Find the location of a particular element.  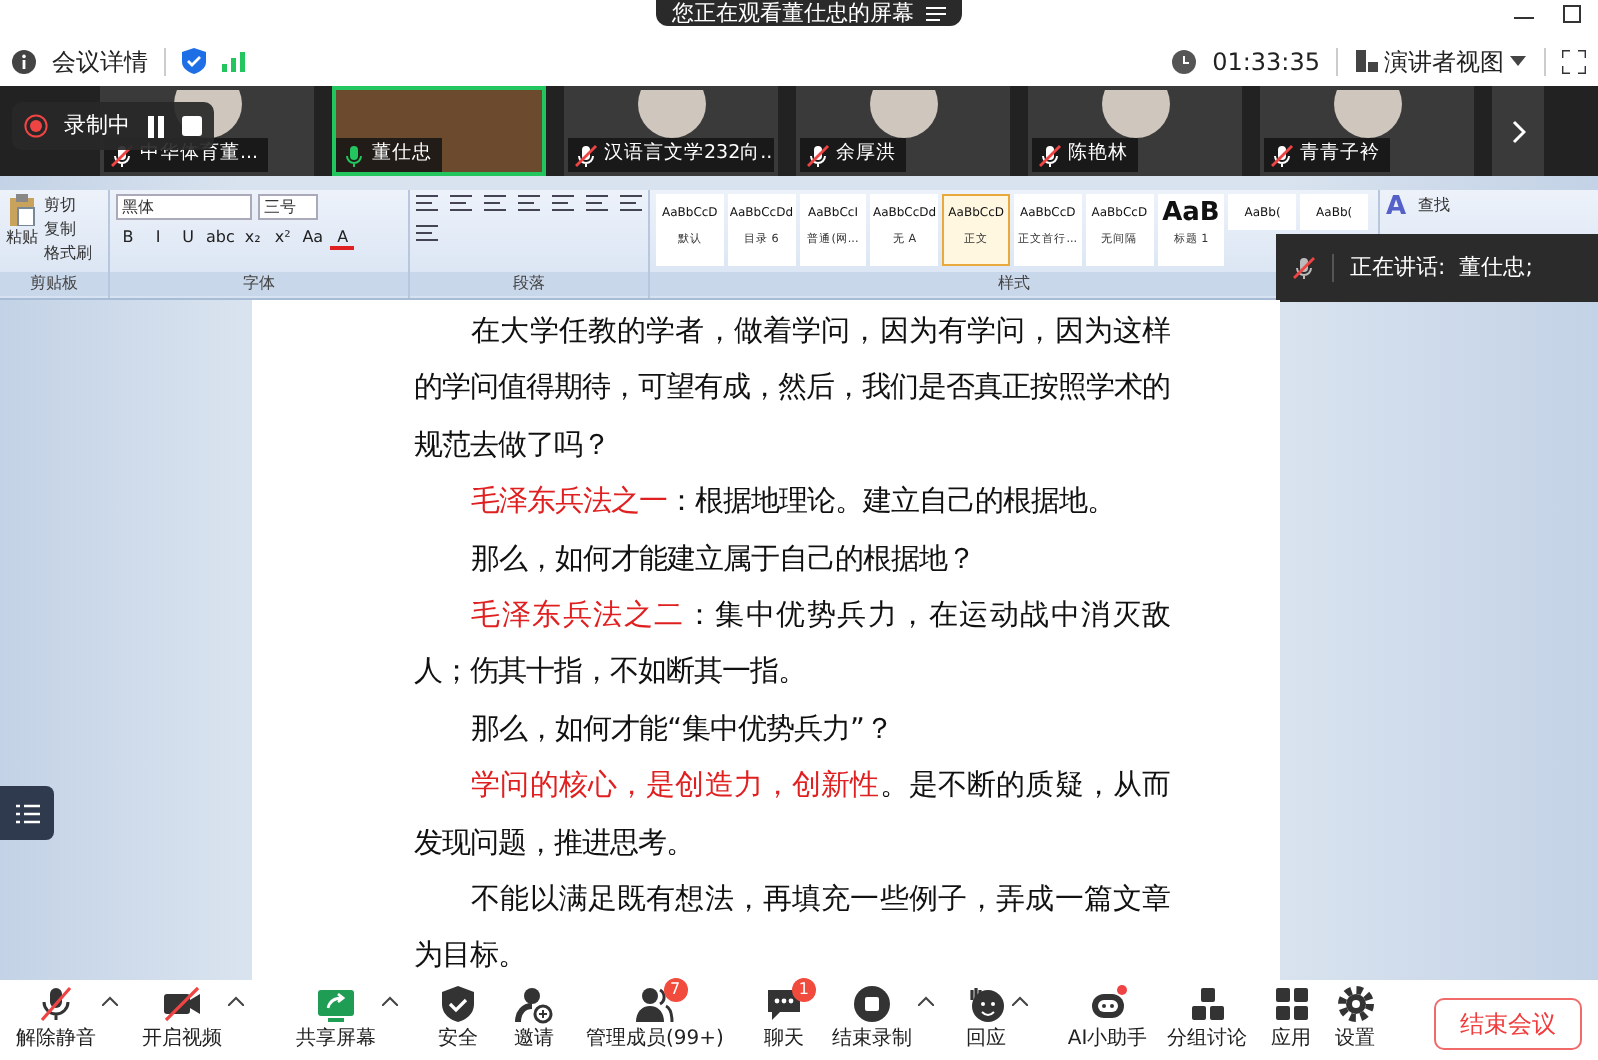

toolbar-button: 分组讨论 is located at coordinates (1207, 1019).